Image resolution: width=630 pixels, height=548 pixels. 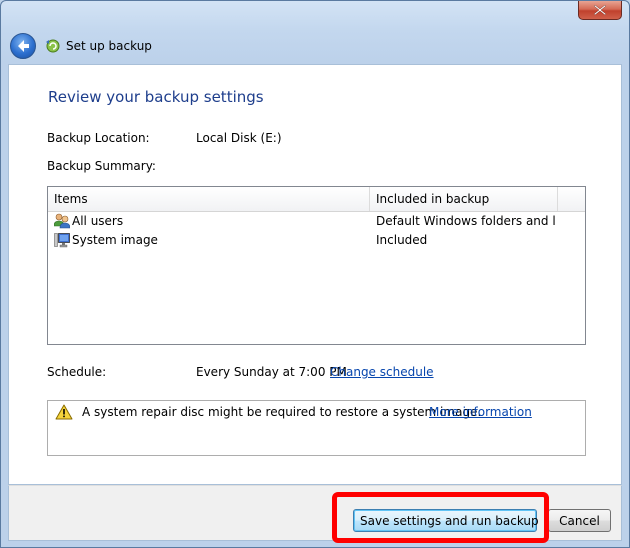 What do you see at coordinates (571, 199) in the screenshot?
I see `column-header-filler` at bounding box center [571, 199].